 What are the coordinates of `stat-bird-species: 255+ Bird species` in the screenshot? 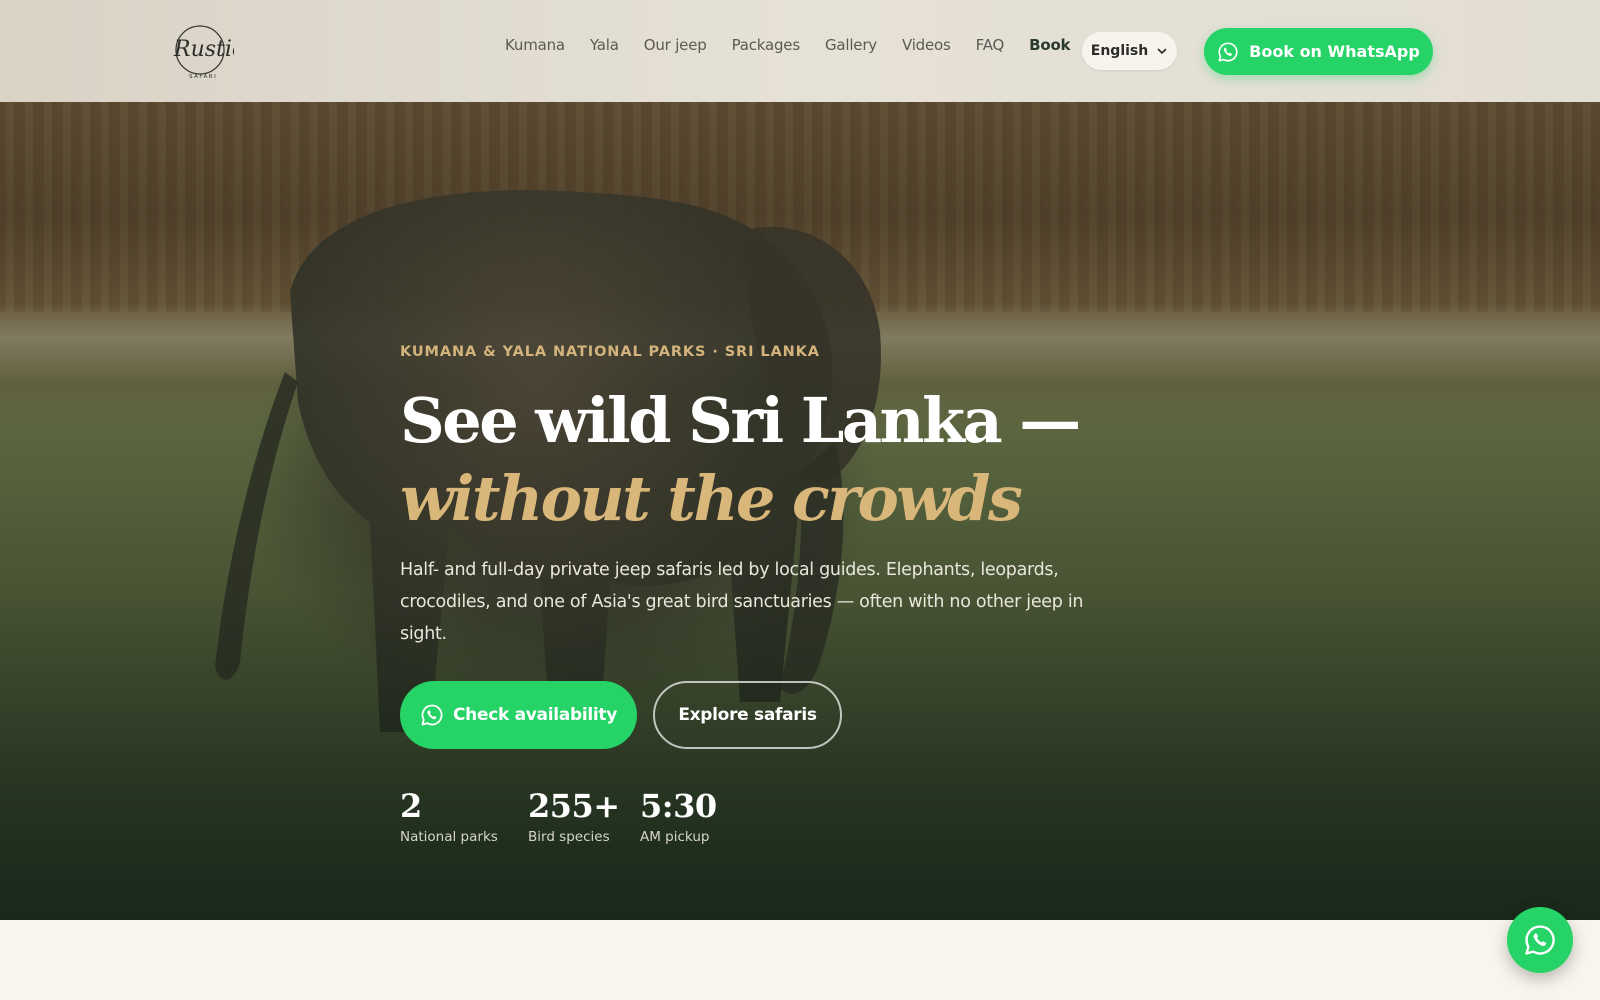 It's located at (574, 816).